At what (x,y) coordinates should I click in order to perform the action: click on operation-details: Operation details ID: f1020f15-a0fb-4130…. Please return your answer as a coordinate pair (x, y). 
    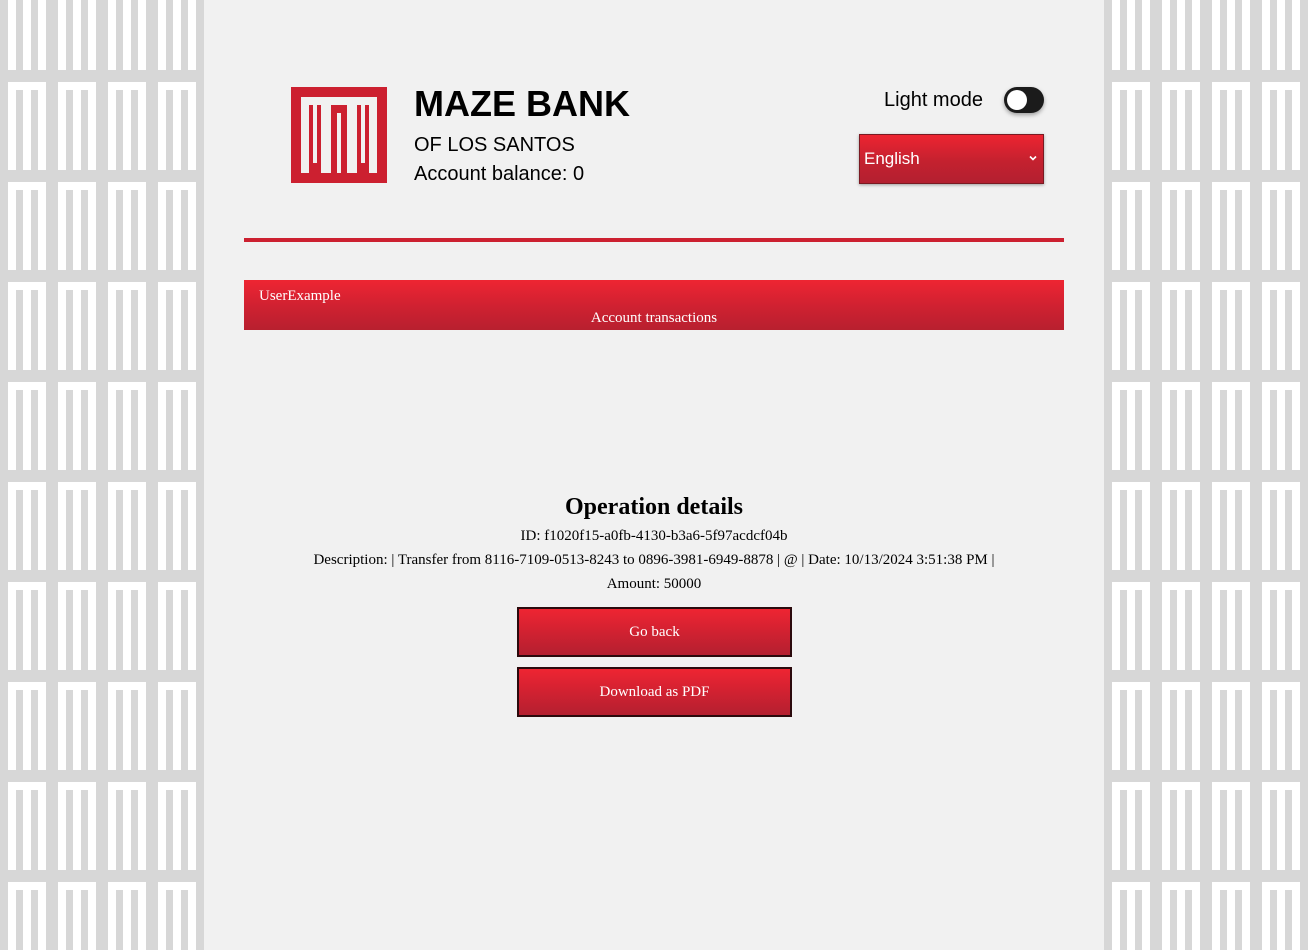
    Looking at the image, I should click on (654, 543).